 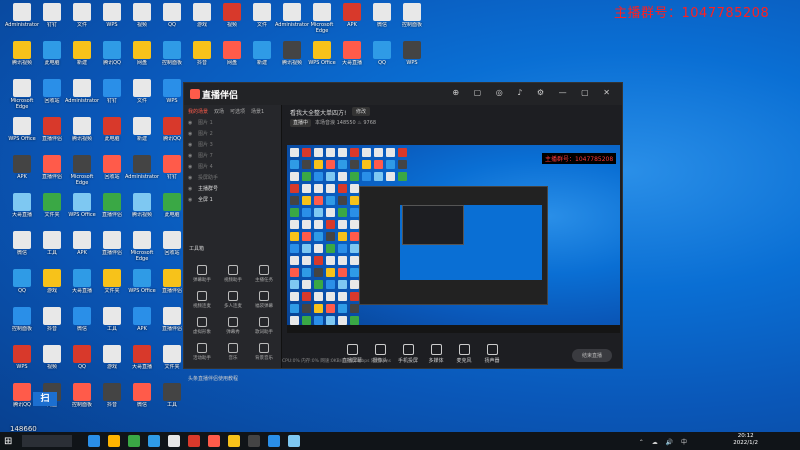 I want to click on tool-label: 弹幕助手, so click(x=202, y=280).